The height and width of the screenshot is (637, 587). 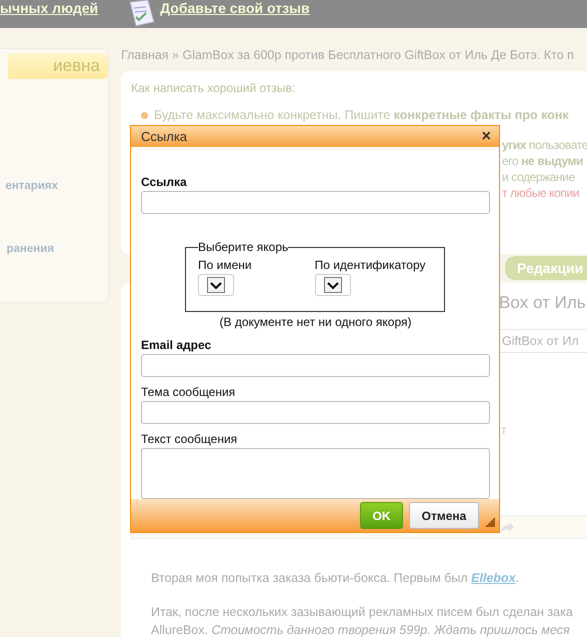 What do you see at coordinates (164, 136) in the screenshot?
I see `dialog-title: Ссылка` at bounding box center [164, 136].